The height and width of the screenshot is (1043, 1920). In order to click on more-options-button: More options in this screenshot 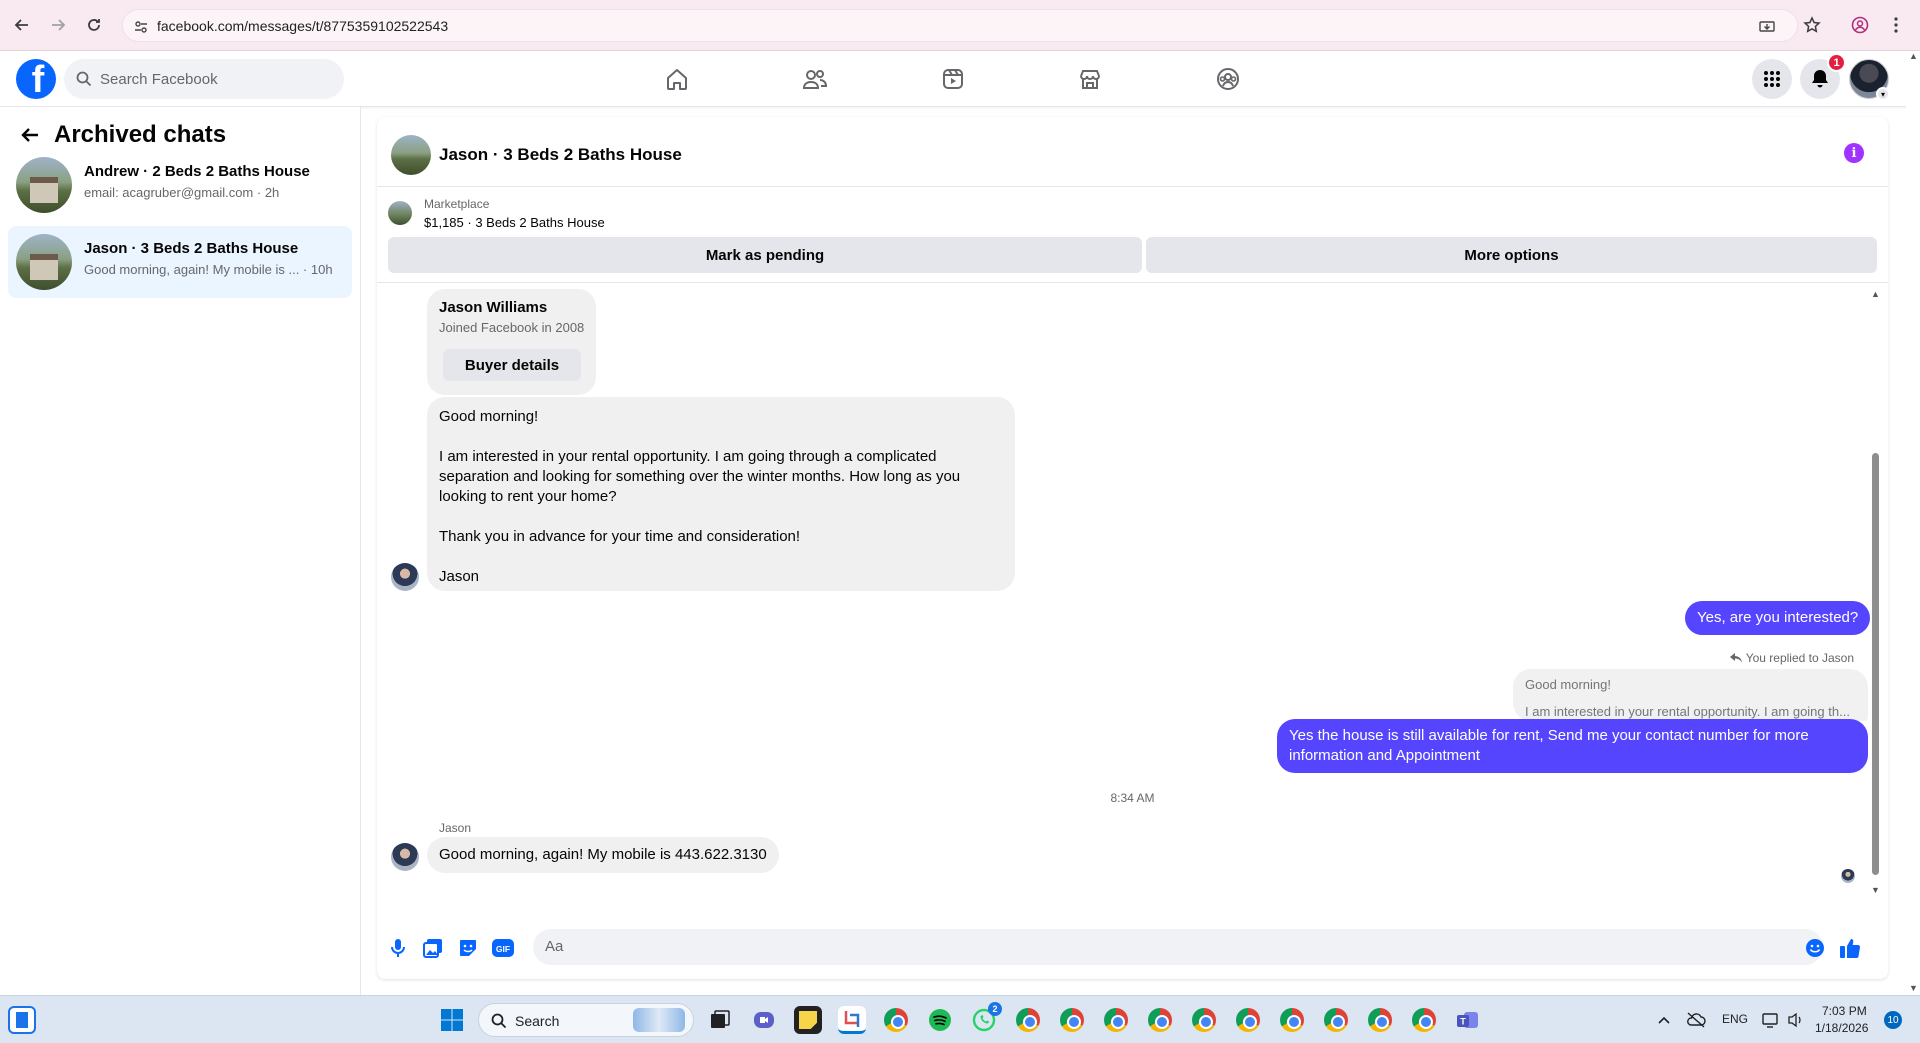, I will do `click(1511, 255)`.